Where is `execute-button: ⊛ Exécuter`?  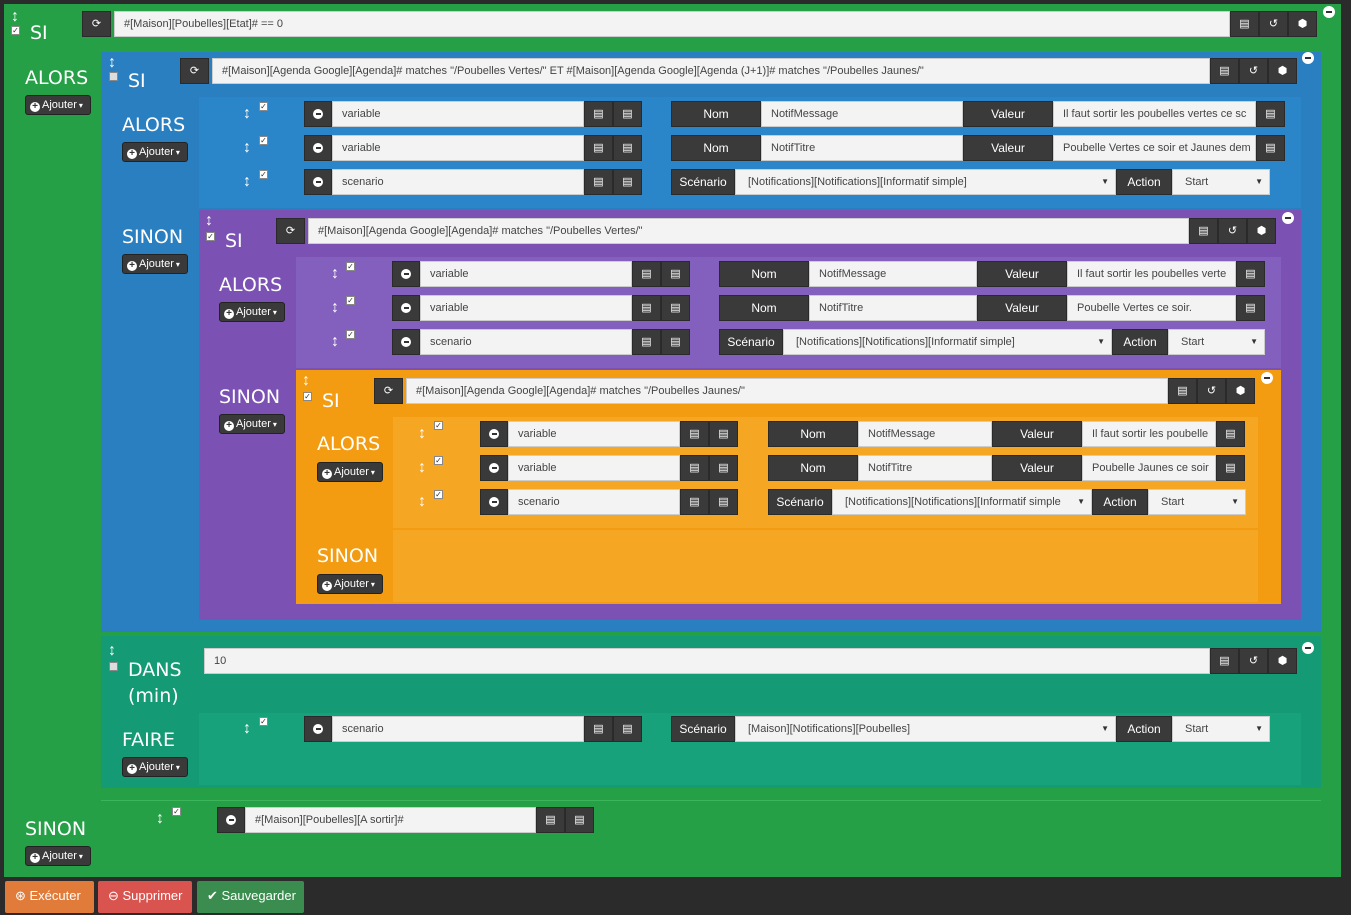
execute-button: ⊛ Exécuter is located at coordinates (49, 897).